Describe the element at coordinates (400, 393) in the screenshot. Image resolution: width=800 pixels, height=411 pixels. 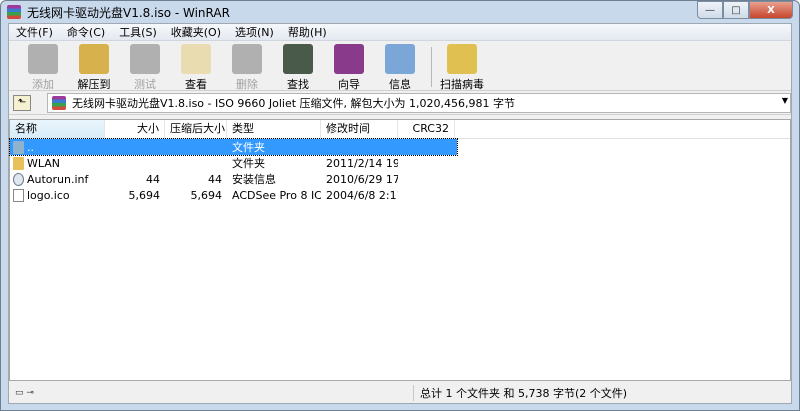
I see `status-bar: ▭ ⊸ 总计 1 个文件夹 和 5,738 字节(2 个文件)` at that location.